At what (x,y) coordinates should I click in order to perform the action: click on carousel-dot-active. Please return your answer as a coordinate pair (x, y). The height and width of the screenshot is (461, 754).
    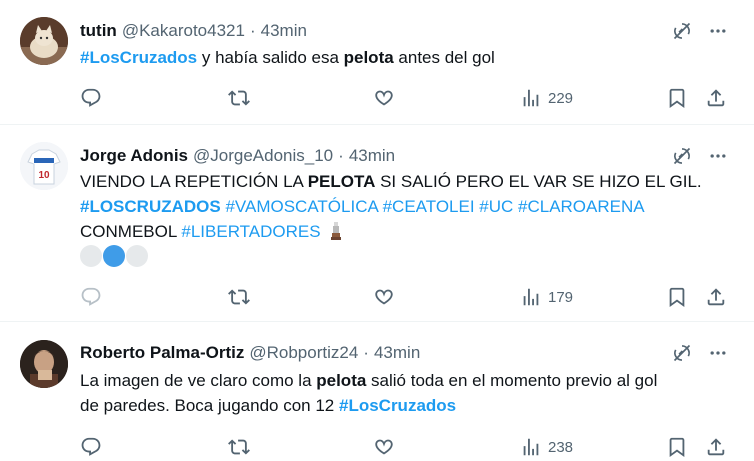
    Looking at the image, I should click on (114, 256).